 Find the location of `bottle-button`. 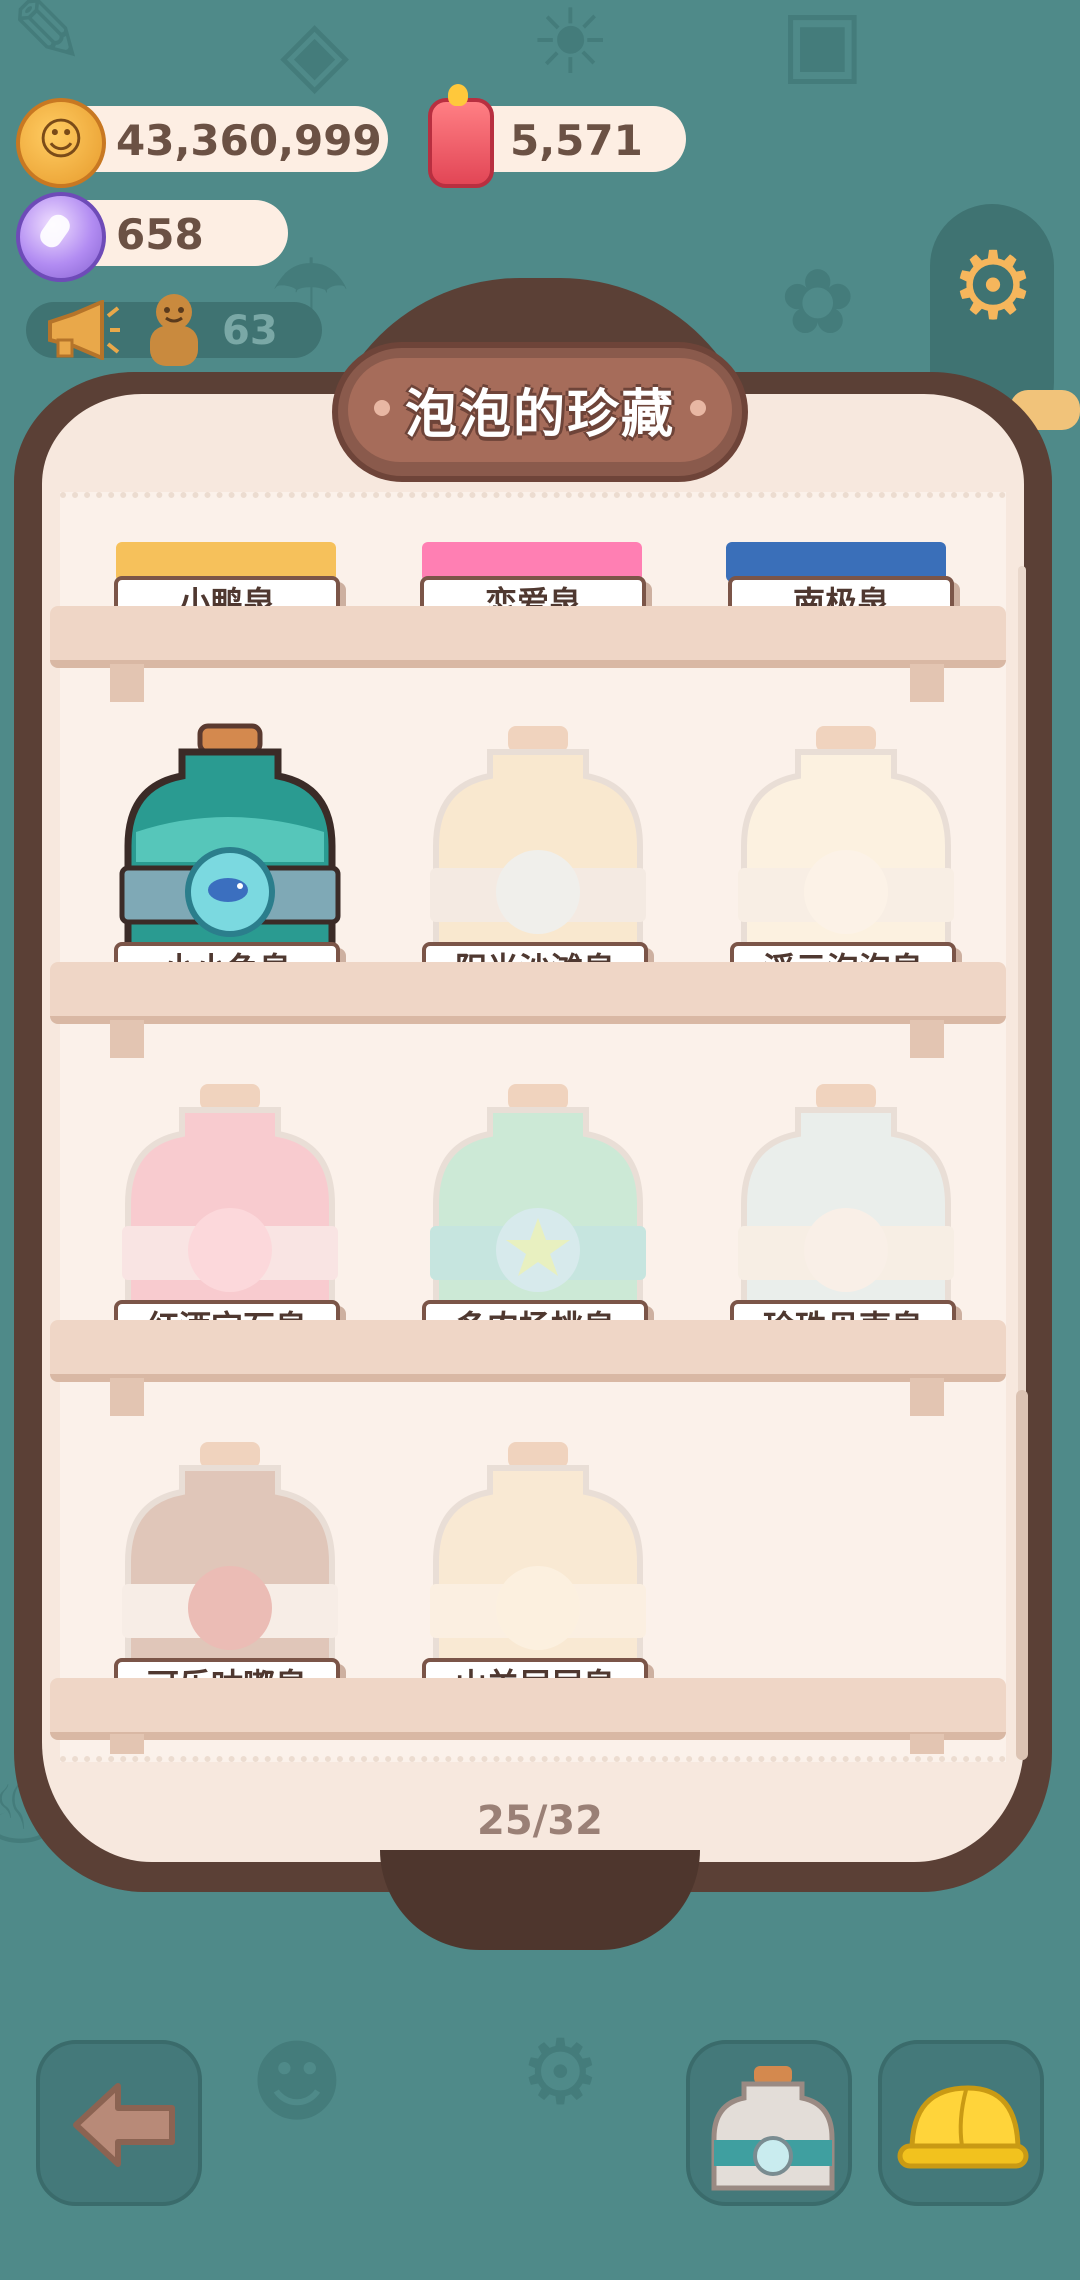

bottle-button is located at coordinates (769, 2123).